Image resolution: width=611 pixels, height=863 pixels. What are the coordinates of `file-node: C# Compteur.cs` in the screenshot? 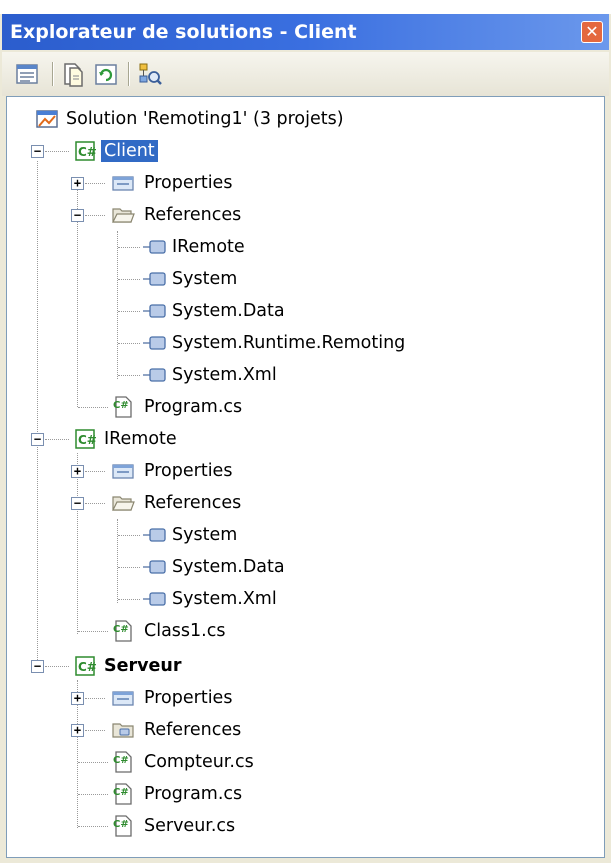 It's located at (207, 762).